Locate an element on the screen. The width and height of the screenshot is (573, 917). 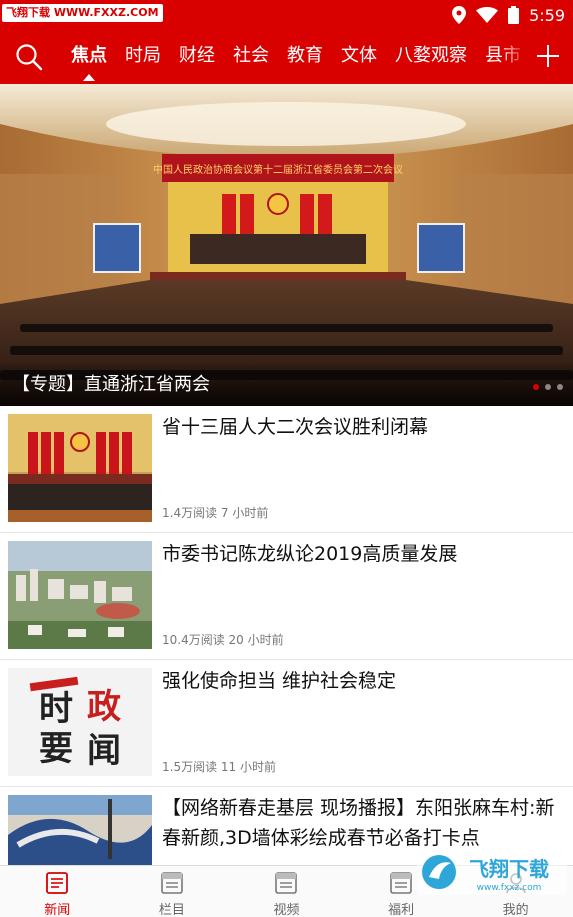
tab-shehui: 社会 is located at coordinates (251, 57).